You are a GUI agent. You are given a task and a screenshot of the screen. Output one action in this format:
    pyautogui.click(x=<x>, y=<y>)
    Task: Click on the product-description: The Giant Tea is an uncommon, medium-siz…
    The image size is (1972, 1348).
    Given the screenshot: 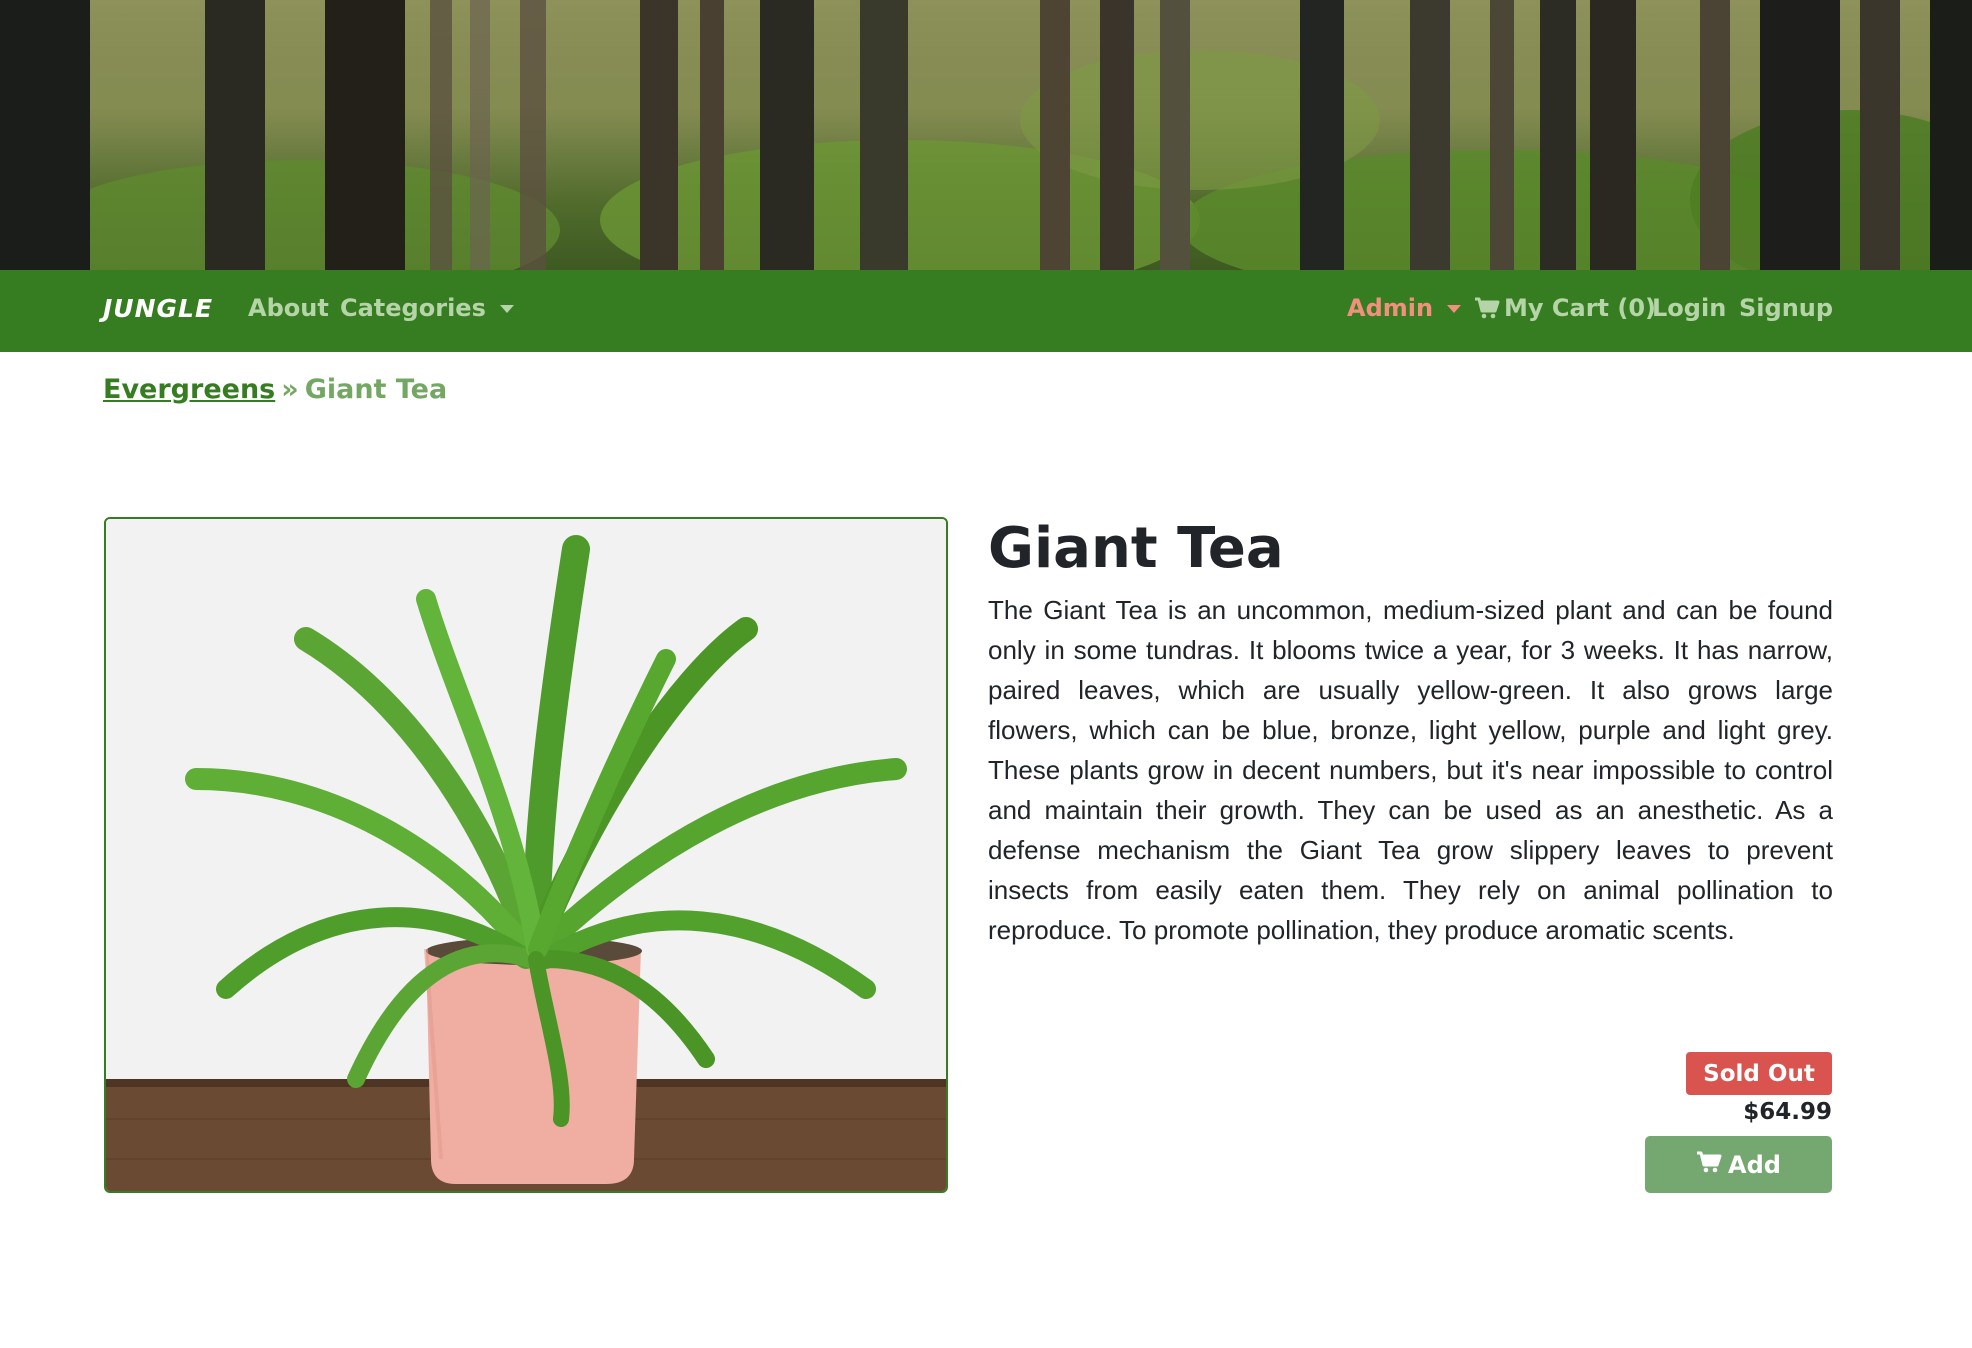 What is the action you would take?
    pyautogui.click(x=1410, y=770)
    